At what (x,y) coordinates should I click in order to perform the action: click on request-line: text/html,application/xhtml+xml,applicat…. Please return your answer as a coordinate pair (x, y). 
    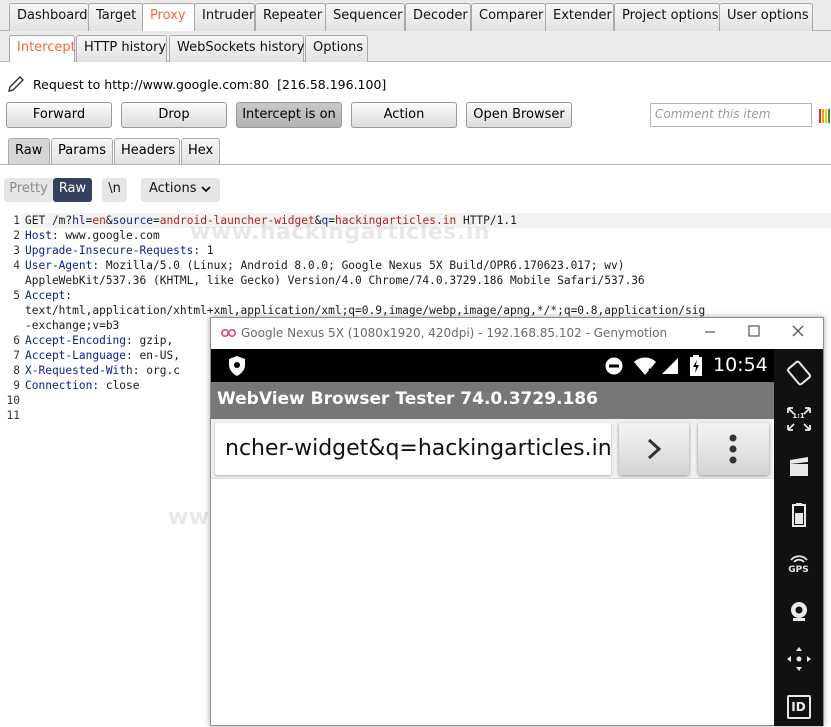
    Looking at the image, I should click on (365, 310).